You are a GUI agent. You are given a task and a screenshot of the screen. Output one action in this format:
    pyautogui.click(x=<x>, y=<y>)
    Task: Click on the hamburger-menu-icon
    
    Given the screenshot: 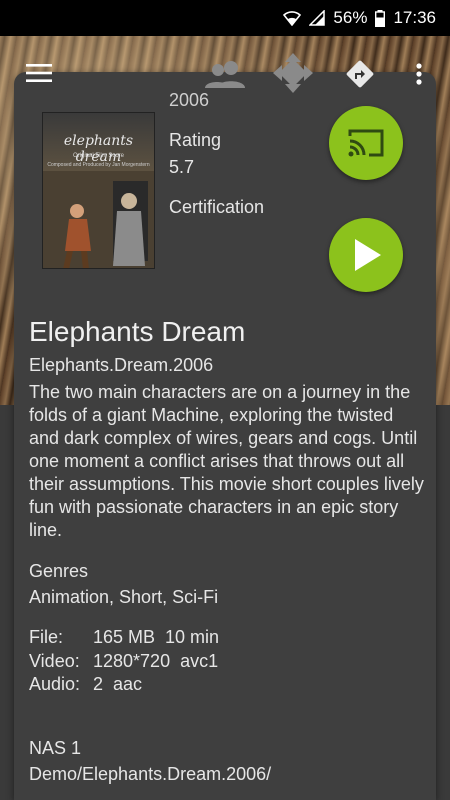 What is the action you would take?
    pyautogui.click(x=39, y=73)
    